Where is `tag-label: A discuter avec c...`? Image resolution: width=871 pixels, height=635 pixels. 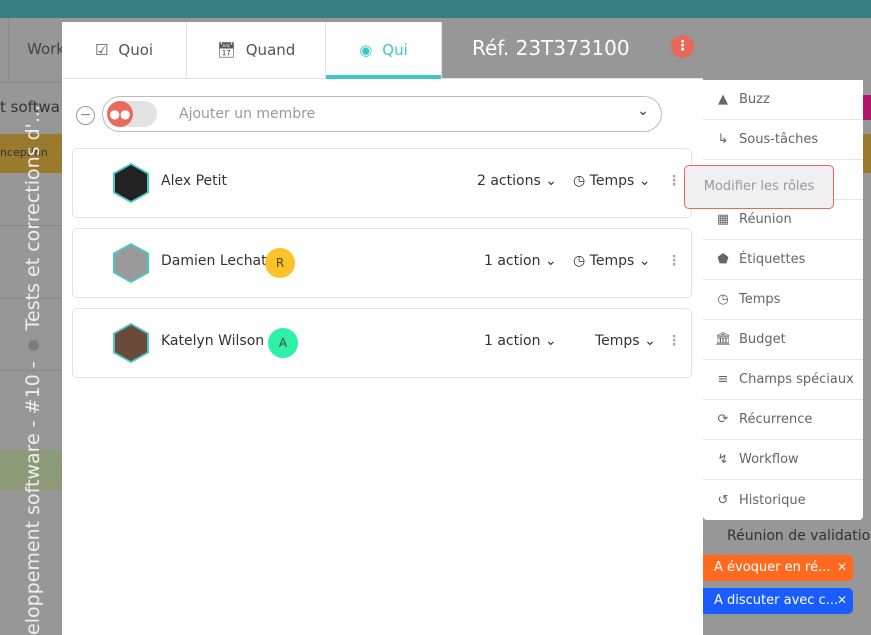
tag-label: A discuter avec c... is located at coordinates (776, 600).